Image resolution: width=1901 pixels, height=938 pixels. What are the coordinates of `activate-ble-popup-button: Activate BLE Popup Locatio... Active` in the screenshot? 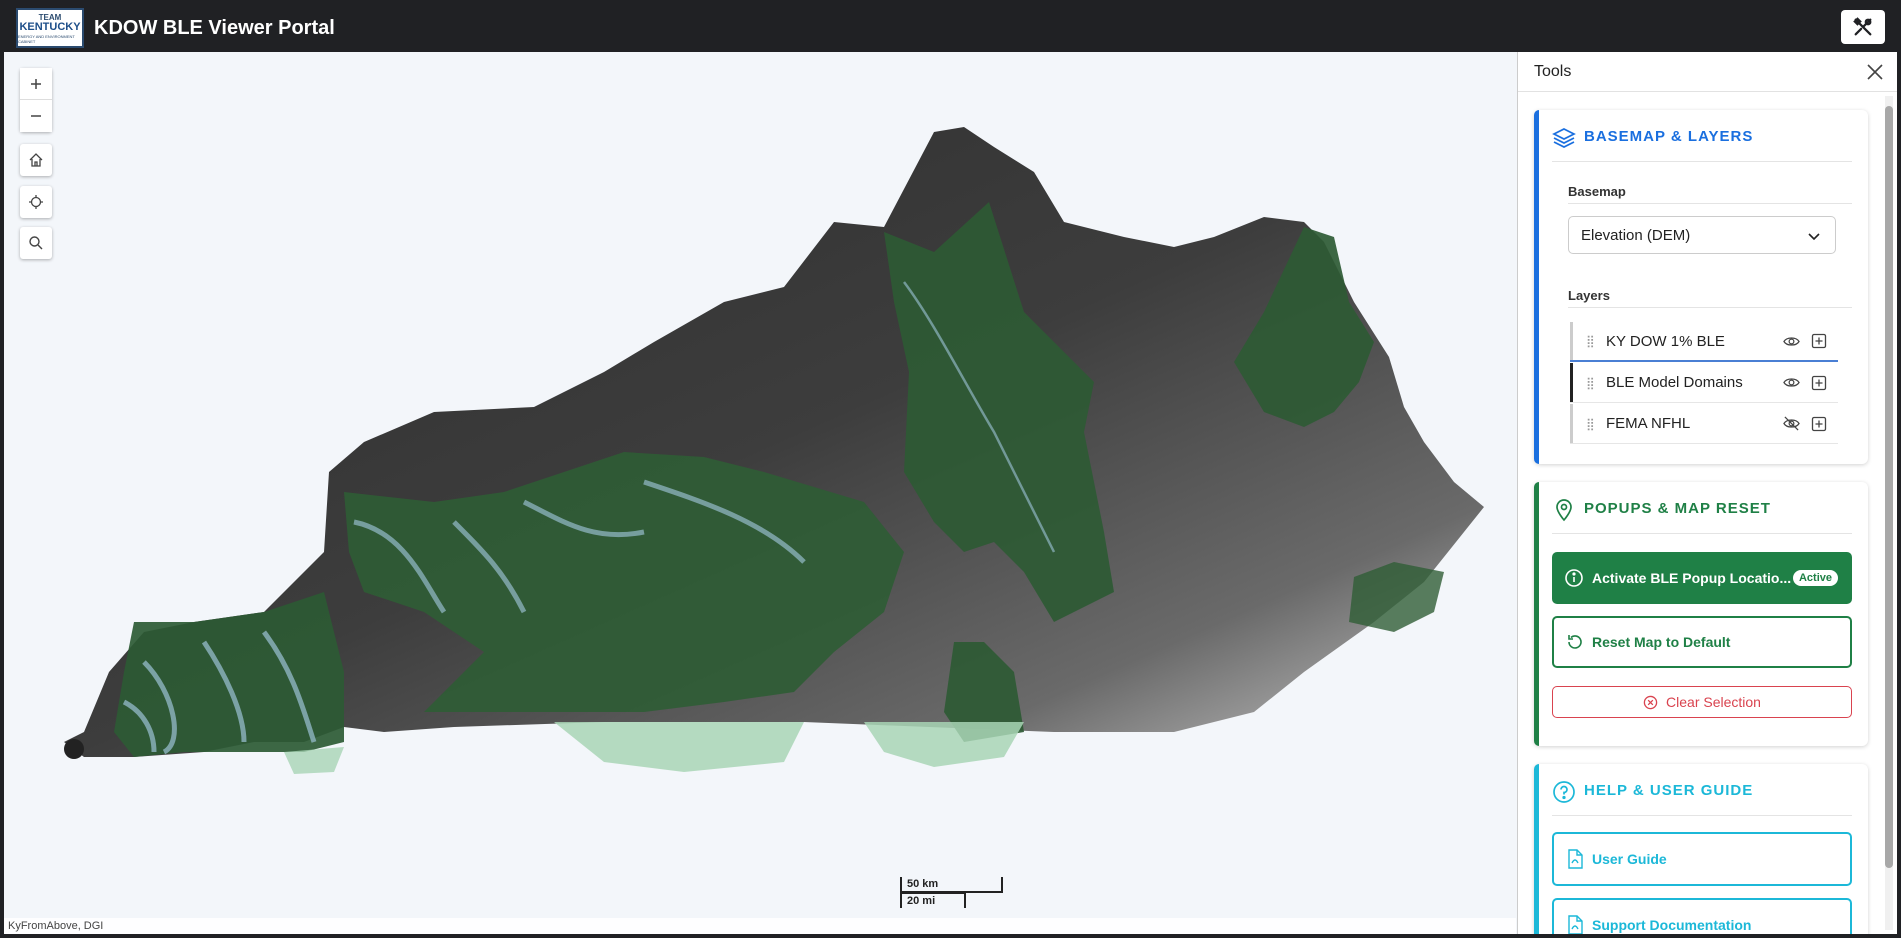 It's located at (1702, 578).